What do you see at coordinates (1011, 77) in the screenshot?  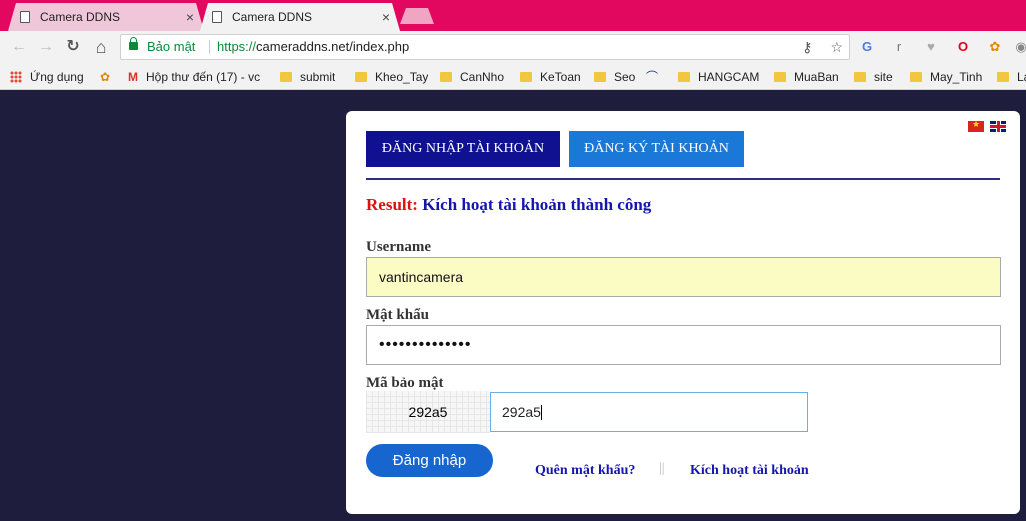 I see `bookmark-folder: La` at bounding box center [1011, 77].